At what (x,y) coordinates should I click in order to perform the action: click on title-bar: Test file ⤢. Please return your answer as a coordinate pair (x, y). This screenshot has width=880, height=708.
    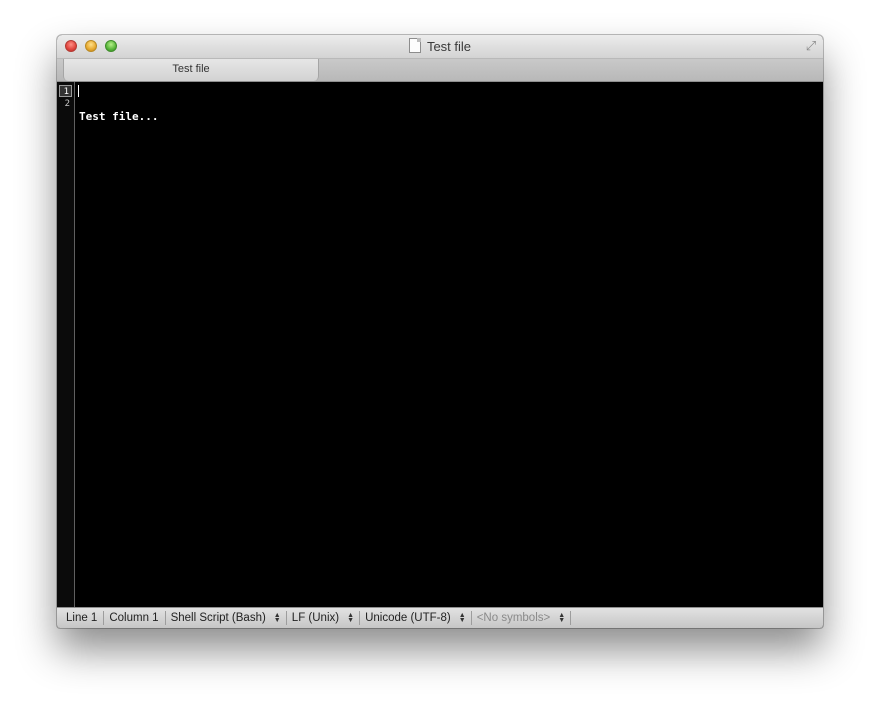
    Looking at the image, I should click on (440, 47).